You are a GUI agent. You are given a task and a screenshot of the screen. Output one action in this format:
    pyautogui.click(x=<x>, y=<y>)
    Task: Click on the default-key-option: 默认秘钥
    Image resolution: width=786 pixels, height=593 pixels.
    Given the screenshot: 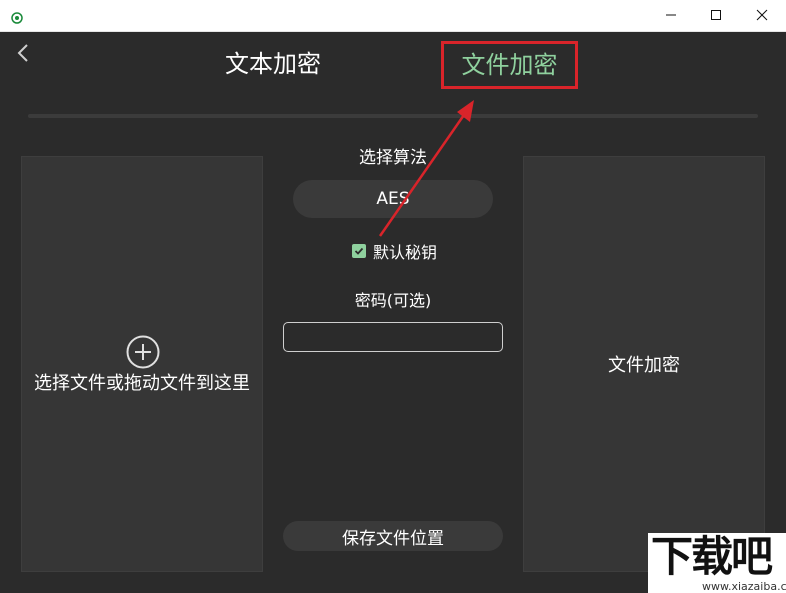 What is the action you would take?
    pyautogui.click(x=394, y=251)
    